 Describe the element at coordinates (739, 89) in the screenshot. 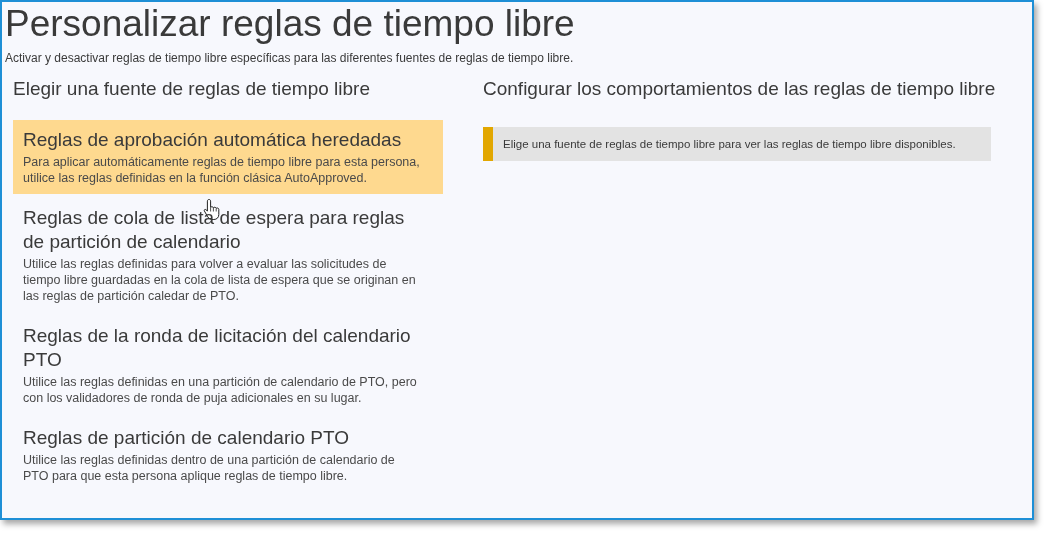

I see `section-heading: Configurar los comportamientos de las reglas de tiempo libre` at that location.